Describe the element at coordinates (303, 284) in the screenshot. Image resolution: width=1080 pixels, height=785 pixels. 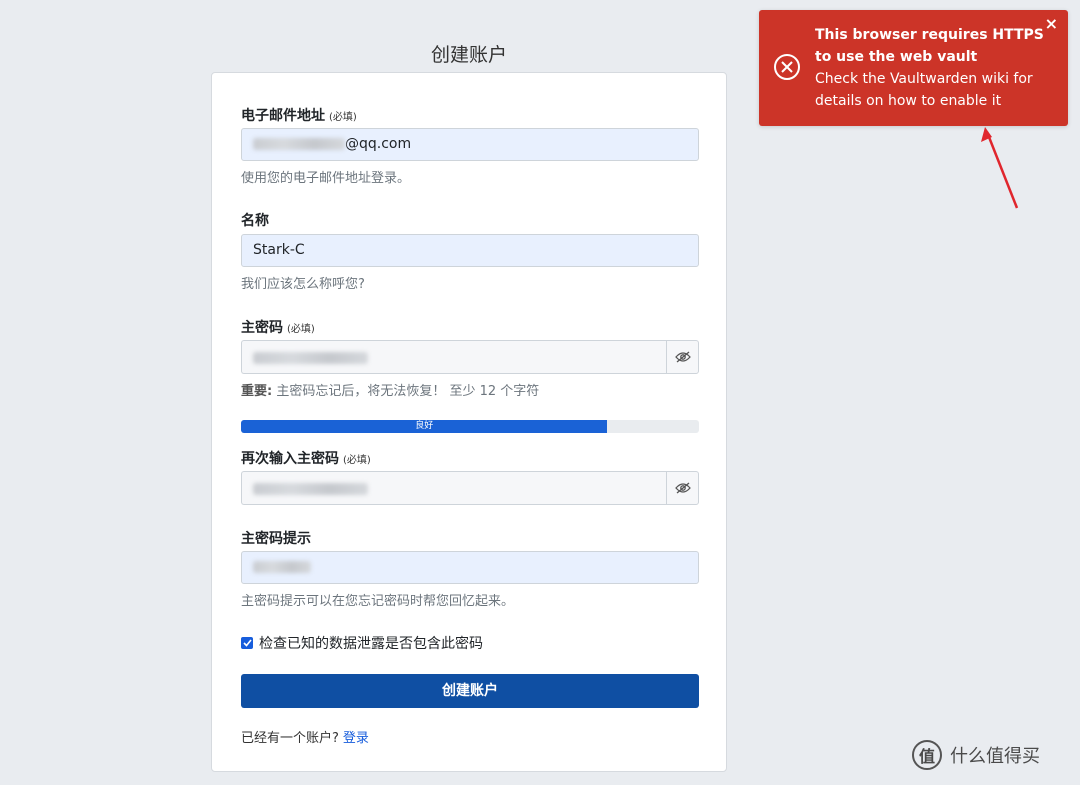
I see `name-help: 我们应该怎么称呼您?` at that location.